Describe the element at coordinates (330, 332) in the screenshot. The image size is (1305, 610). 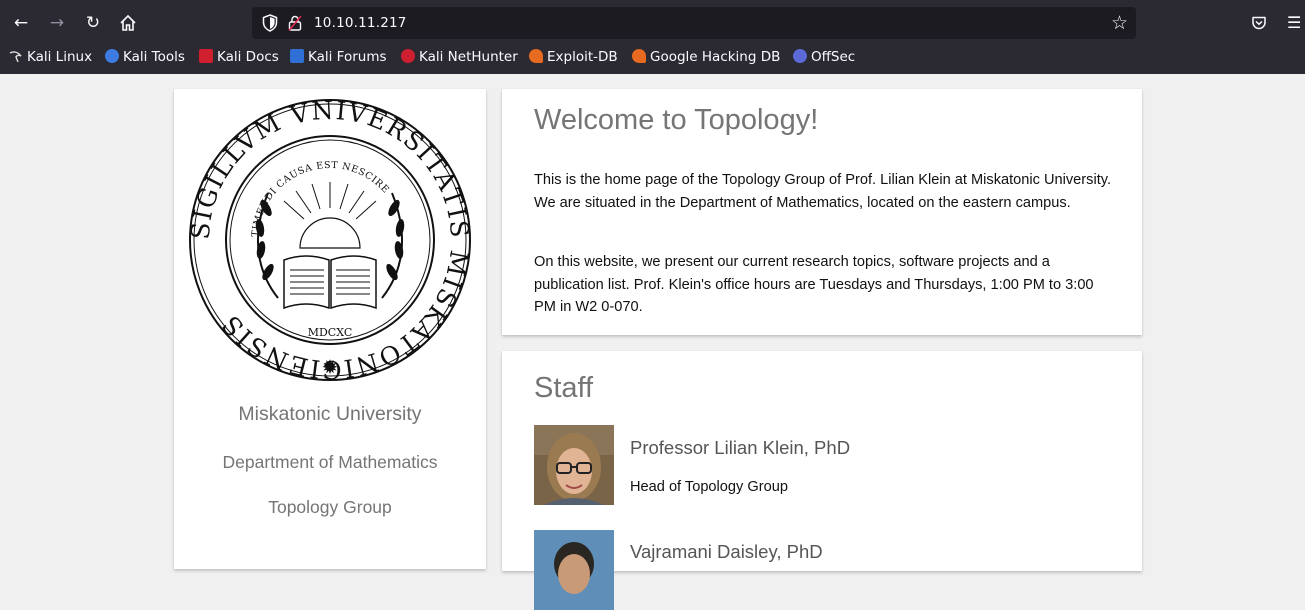
I see `seal-year: MDCXC` at that location.